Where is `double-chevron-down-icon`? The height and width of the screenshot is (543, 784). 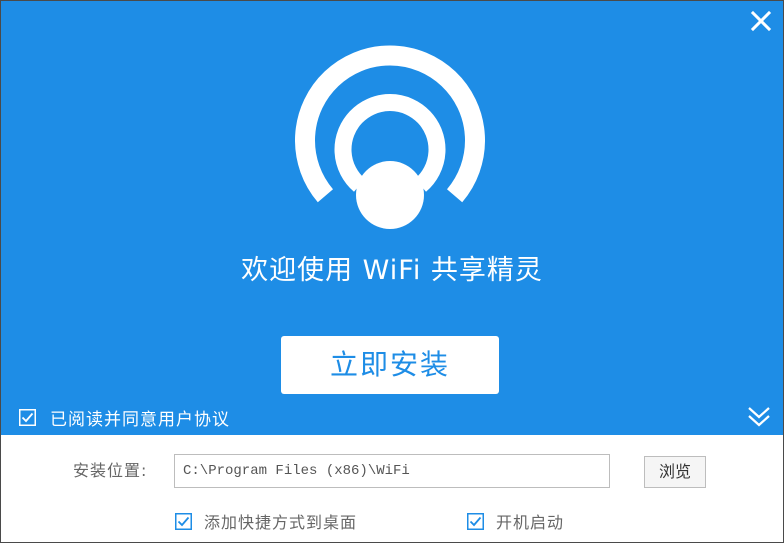
double-chevron-down-icon is located at coordinates (759, 417).